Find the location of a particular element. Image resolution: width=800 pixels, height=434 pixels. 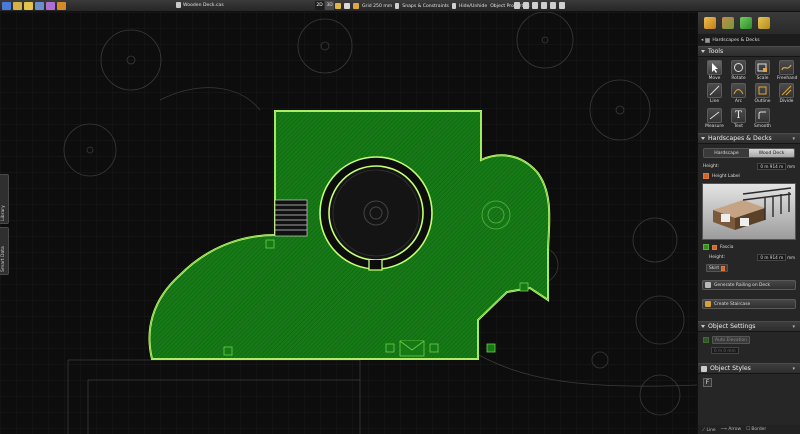

fascia-row: Fascia is located at coordinates (749, 247).